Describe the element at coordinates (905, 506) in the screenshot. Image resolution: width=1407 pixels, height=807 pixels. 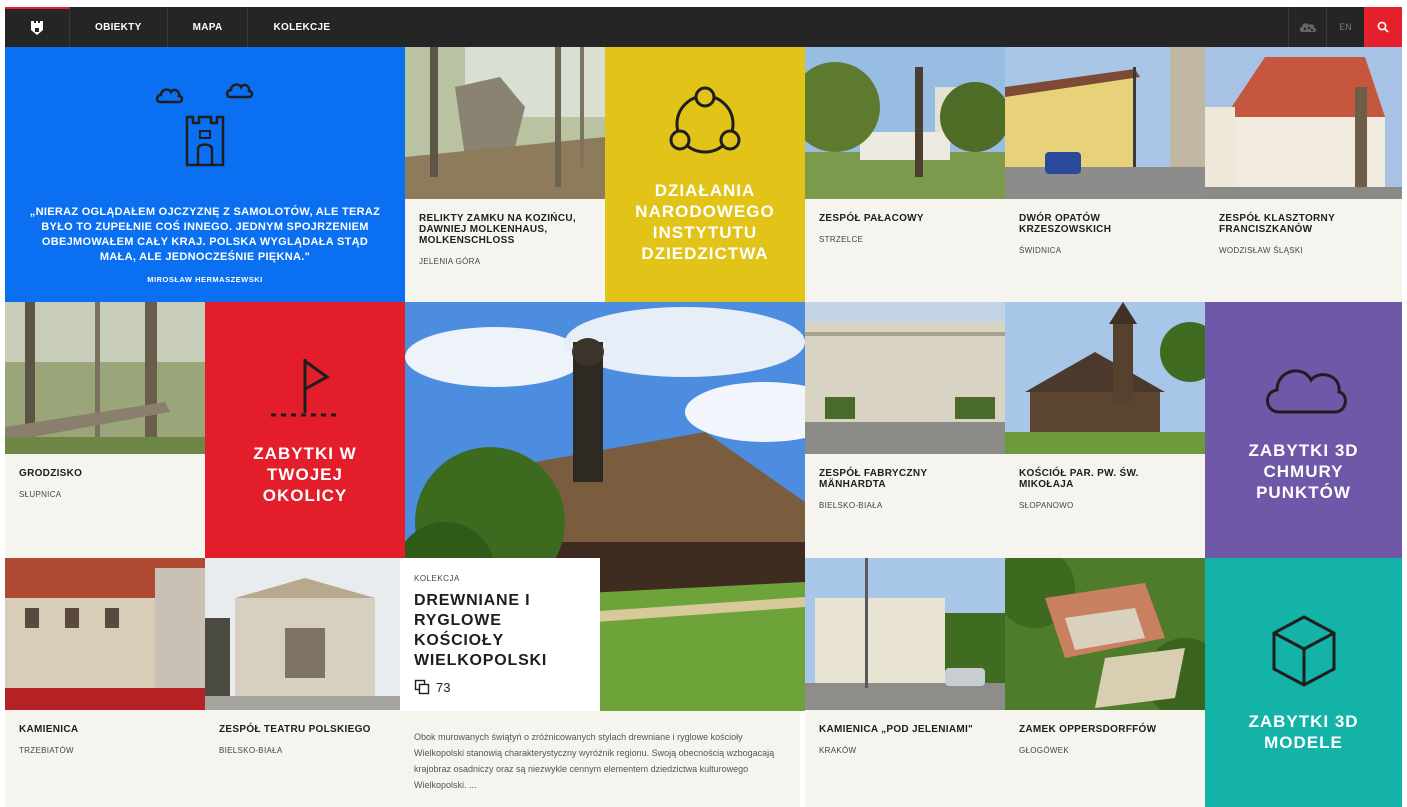
I see `object-card-info: ZESPÓŁ FABRYCZNY MÄNHARDTA BIELSKO-BIAŁA` at that location.